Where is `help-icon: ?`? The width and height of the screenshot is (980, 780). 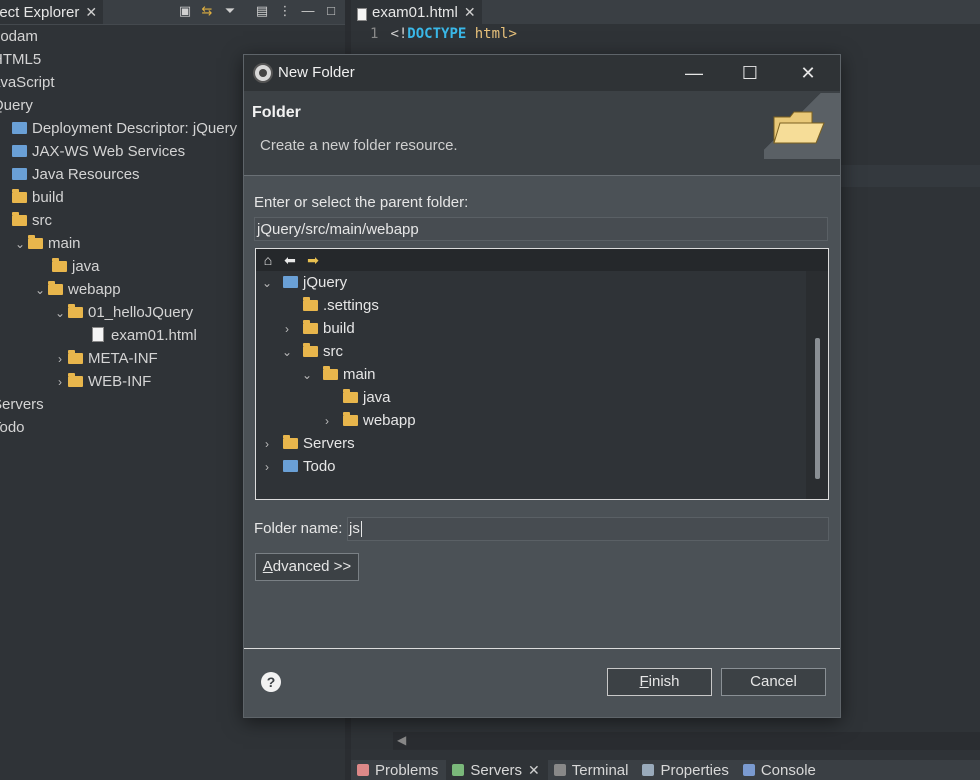 help-icon: ? is located at coordinates (271, 682).